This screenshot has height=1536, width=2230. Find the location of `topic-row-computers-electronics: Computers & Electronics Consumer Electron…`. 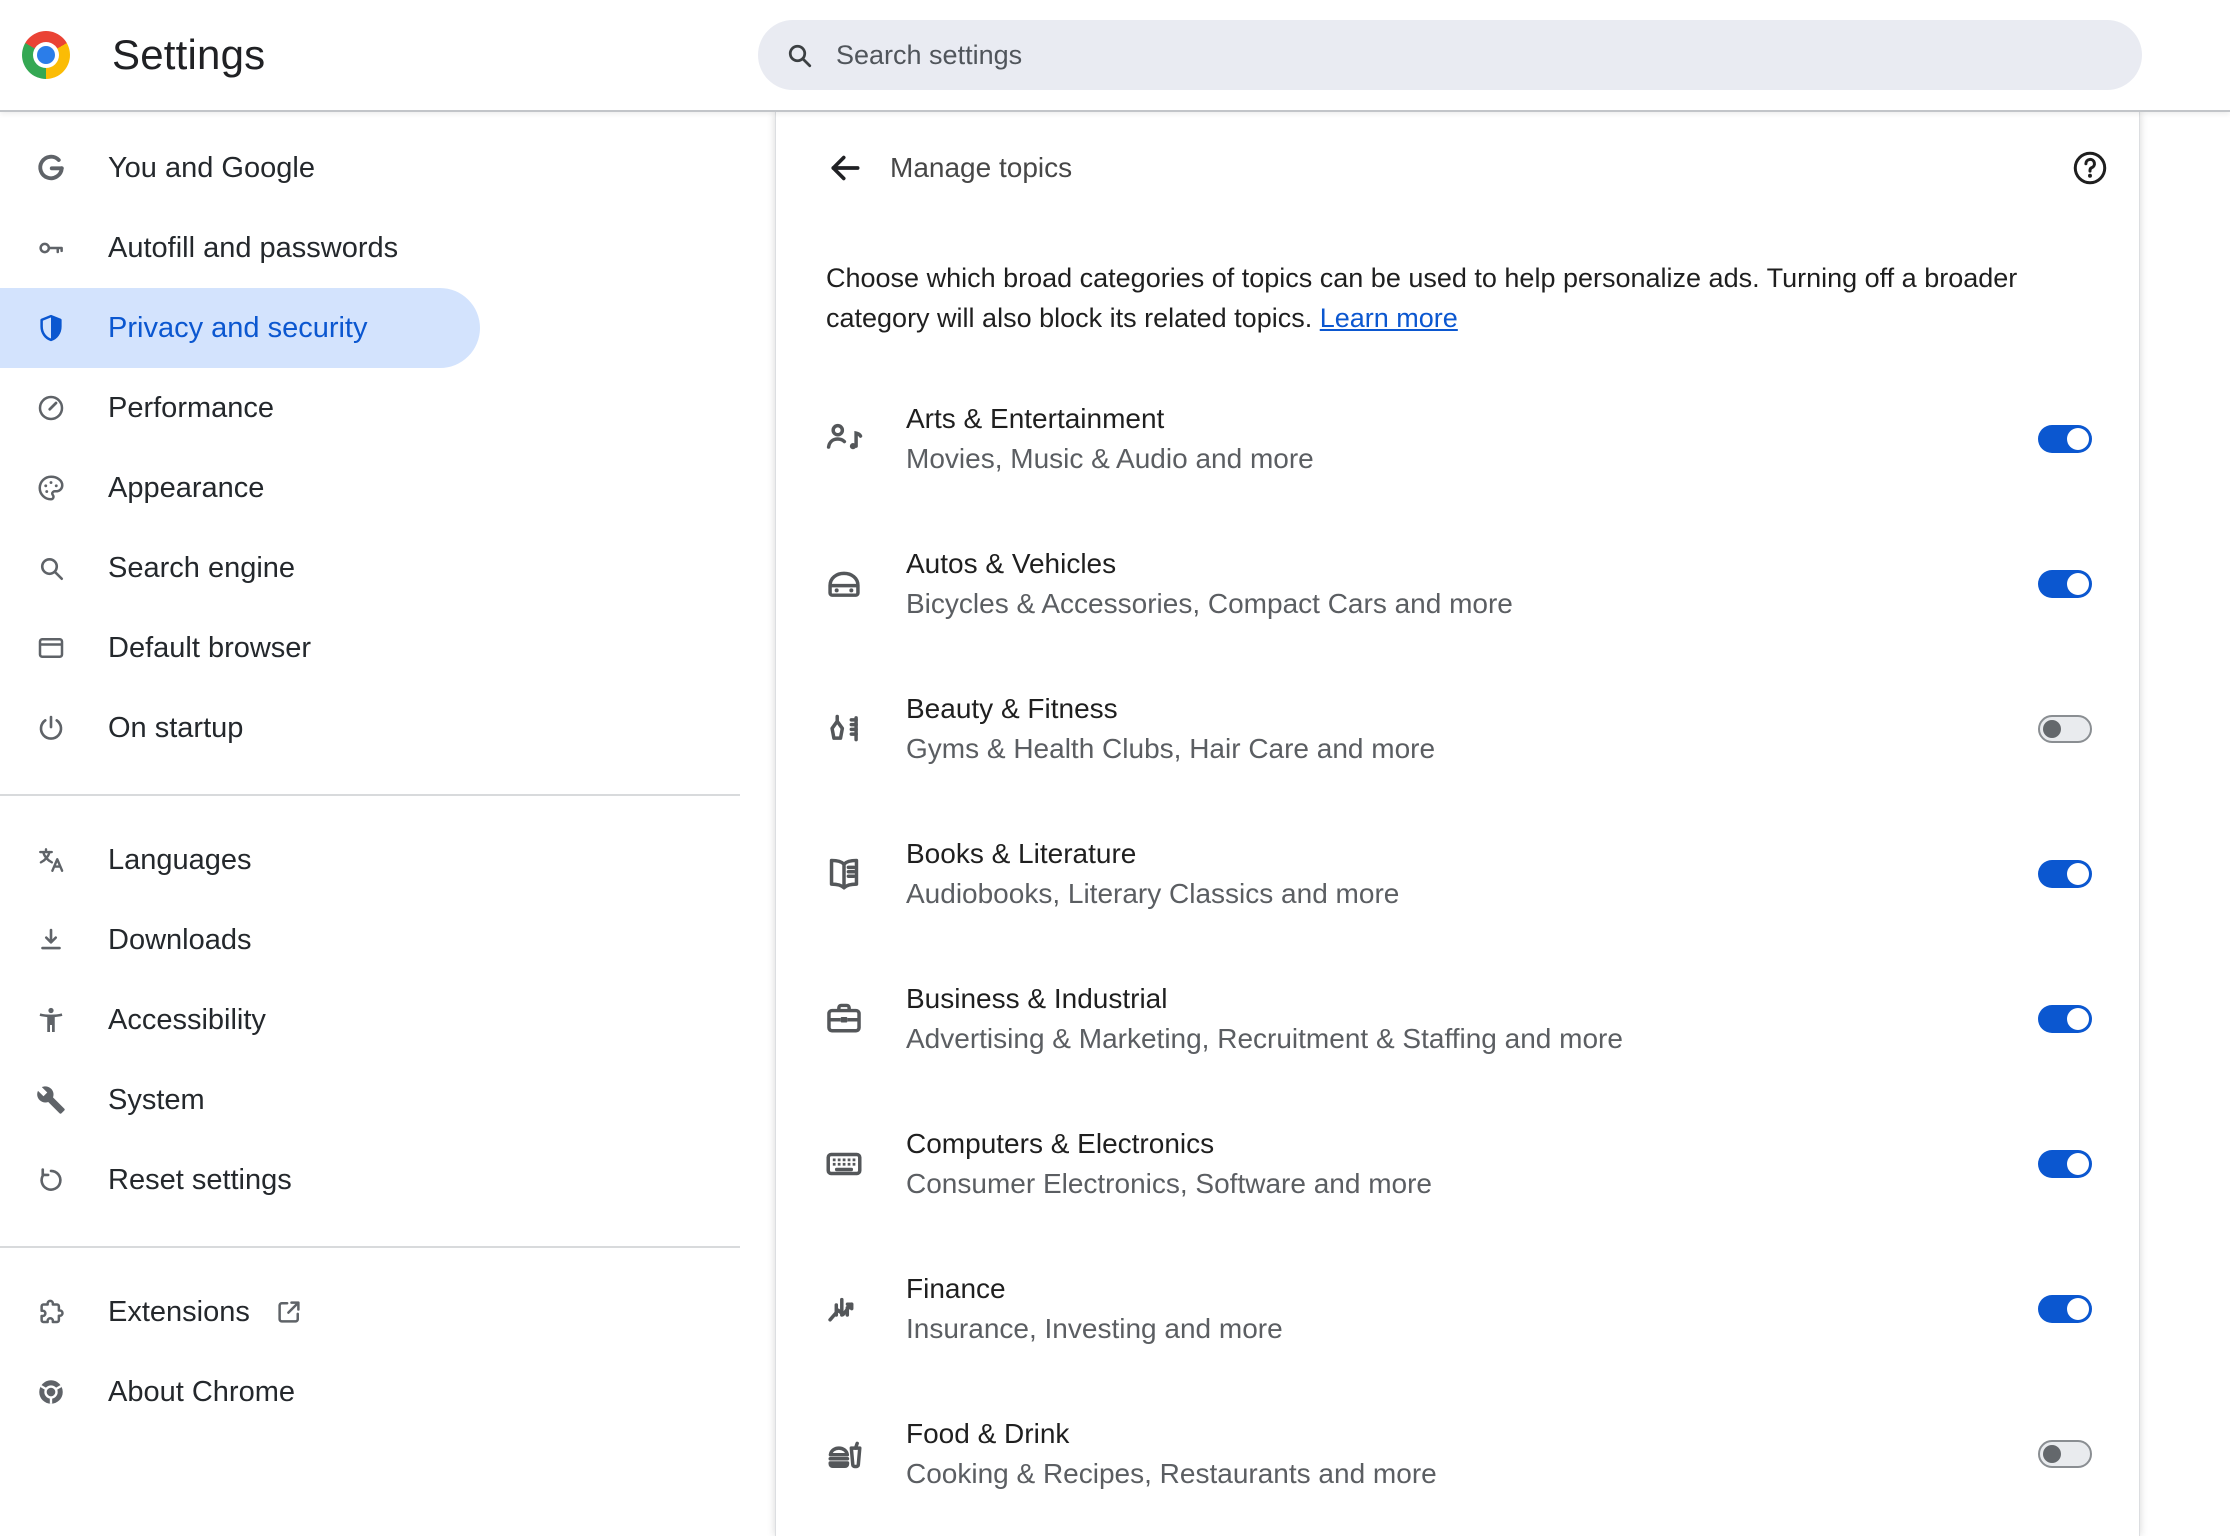

topic-row-computers-electronics: Computers & Electronics Consumer Electron… is located at coordinates (1457, 1163).